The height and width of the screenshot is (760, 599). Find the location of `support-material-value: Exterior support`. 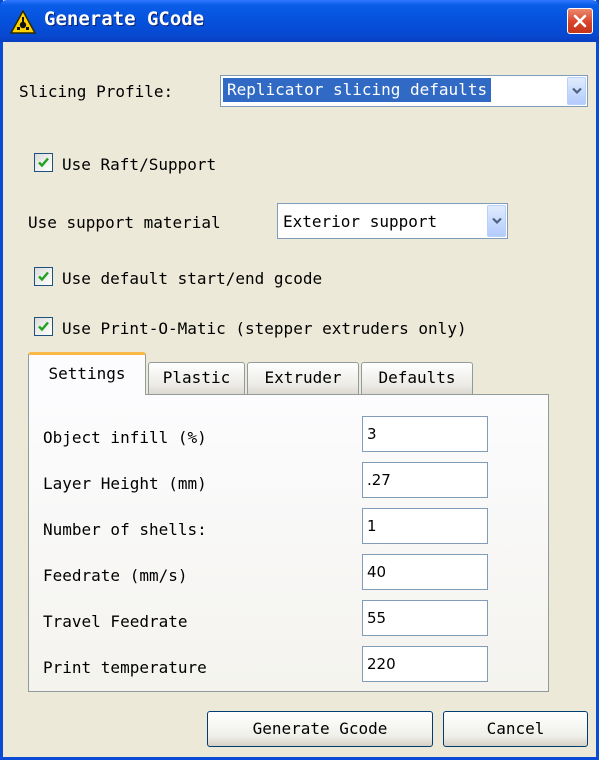

support-material-value: Exterior support is located at coordinates (360, 221).